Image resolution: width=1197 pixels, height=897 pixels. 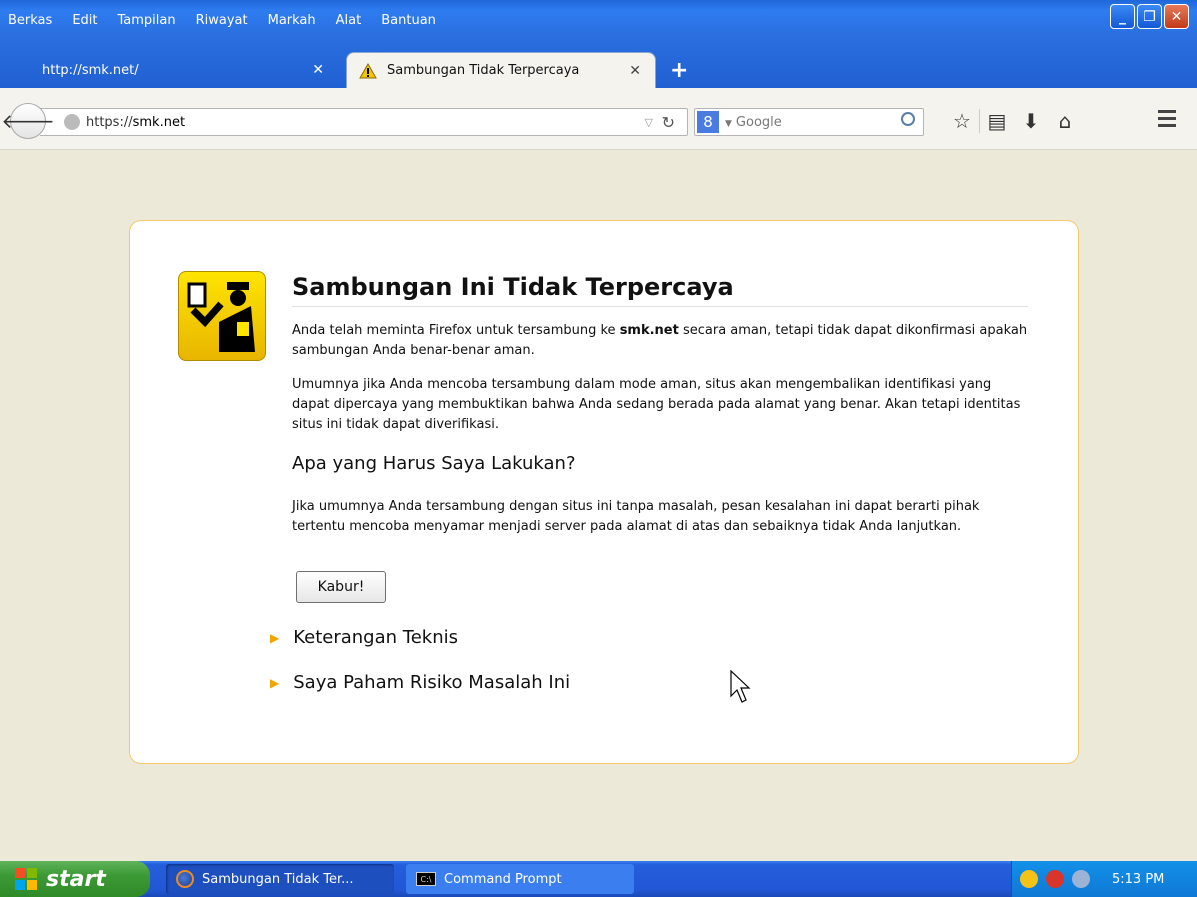 I want to click on tab-title: http://smk.net/, so click(x=90, y=70).